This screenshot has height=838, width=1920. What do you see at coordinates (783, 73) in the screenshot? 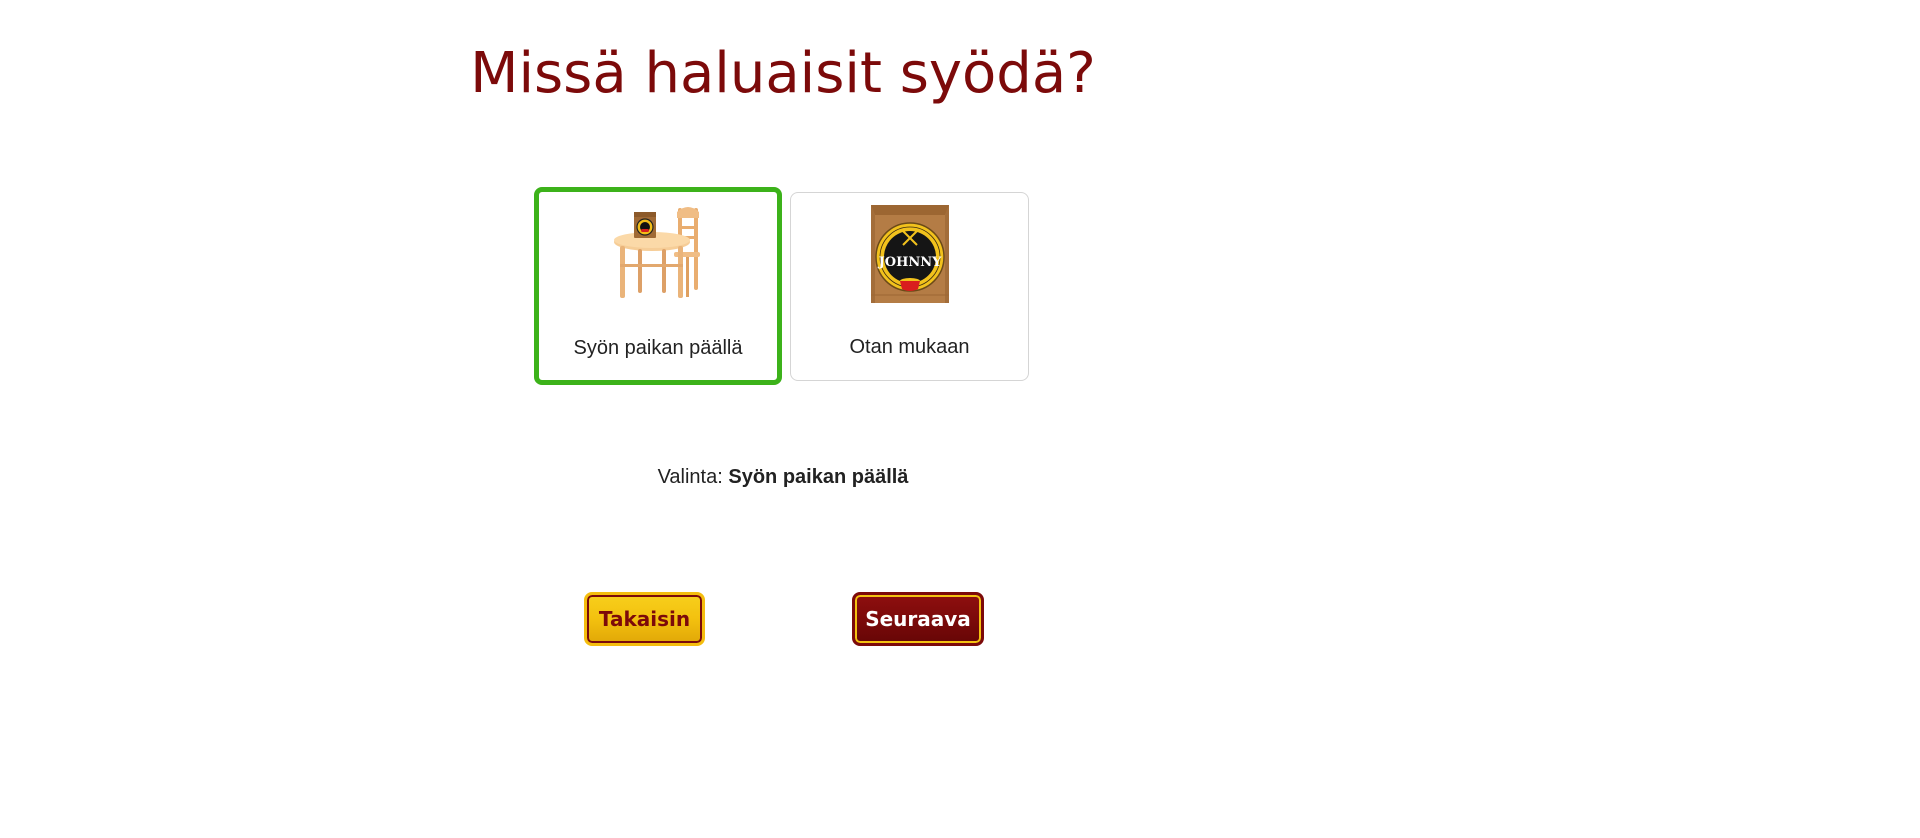
I see `page-title: Missä haluaisit syödä?` at bounding box center [783, 73].